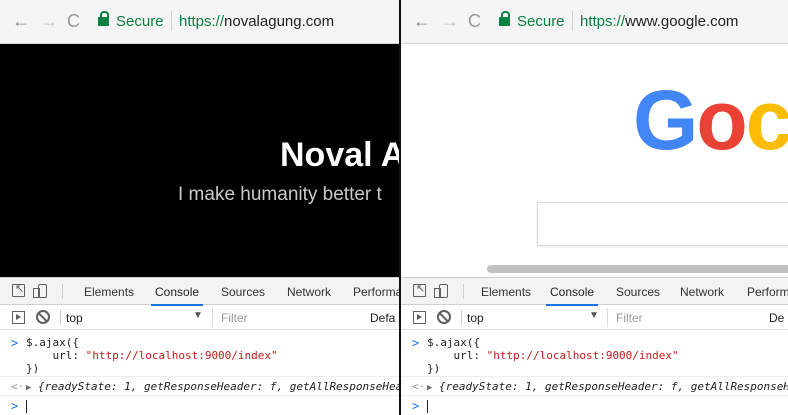  I want to click on devtools-tabbar: Elements Console Sources Network Perform, so click(594, 292).